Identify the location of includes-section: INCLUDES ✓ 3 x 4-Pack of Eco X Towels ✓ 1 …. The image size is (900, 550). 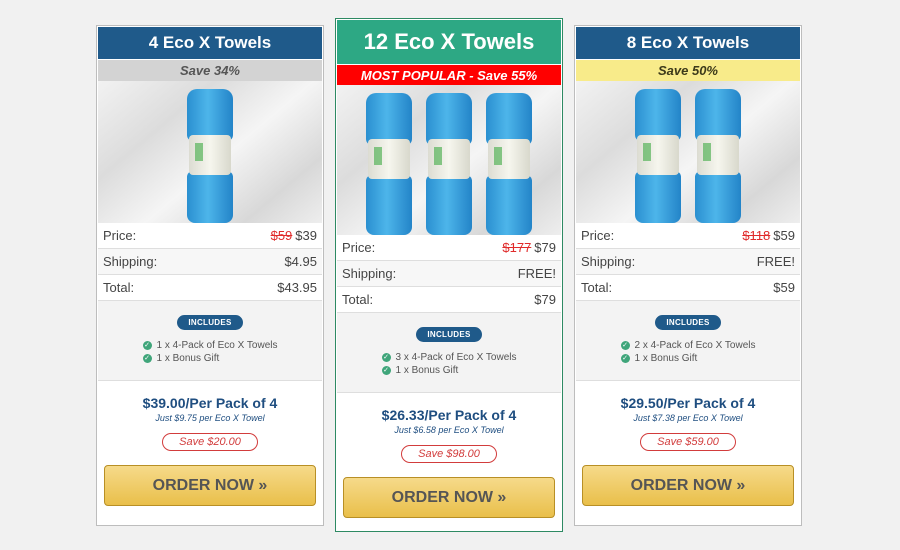
(449, 353).